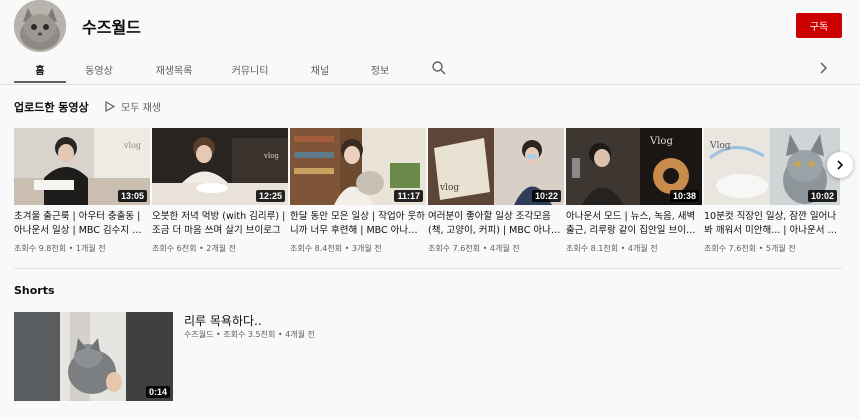 This screenshot has height=419, width=860. Describe the element at coordinates (430, 69) in the screenshot. I see `channel-tabs: 홈 동영상 재생목록 커뮤니티 채널 정보` at that location.